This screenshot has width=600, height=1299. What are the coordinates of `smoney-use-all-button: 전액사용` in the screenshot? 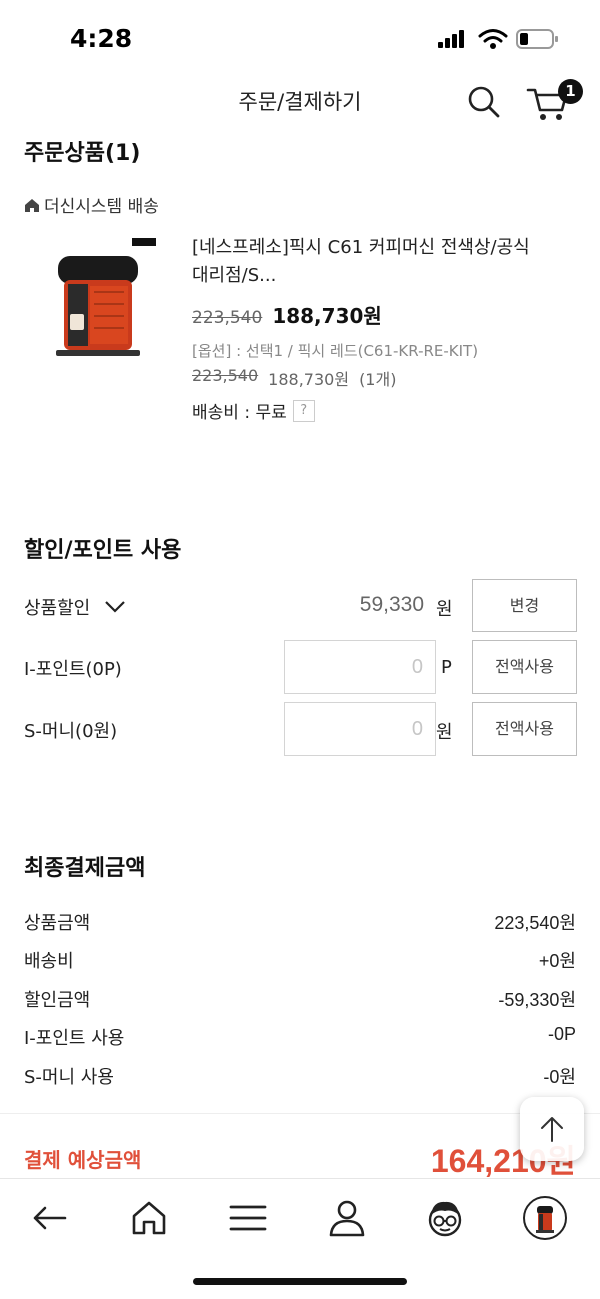 It's located at (524, 729).